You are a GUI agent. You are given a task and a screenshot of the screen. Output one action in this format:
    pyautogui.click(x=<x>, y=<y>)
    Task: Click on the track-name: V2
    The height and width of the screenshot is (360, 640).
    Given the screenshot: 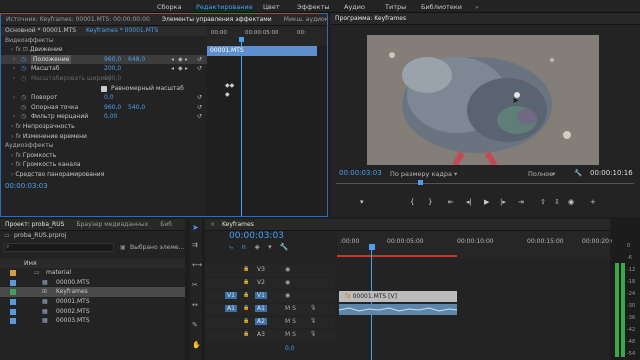 What is the action you would take?
    pyautogui.click(x=261, y=282)
    